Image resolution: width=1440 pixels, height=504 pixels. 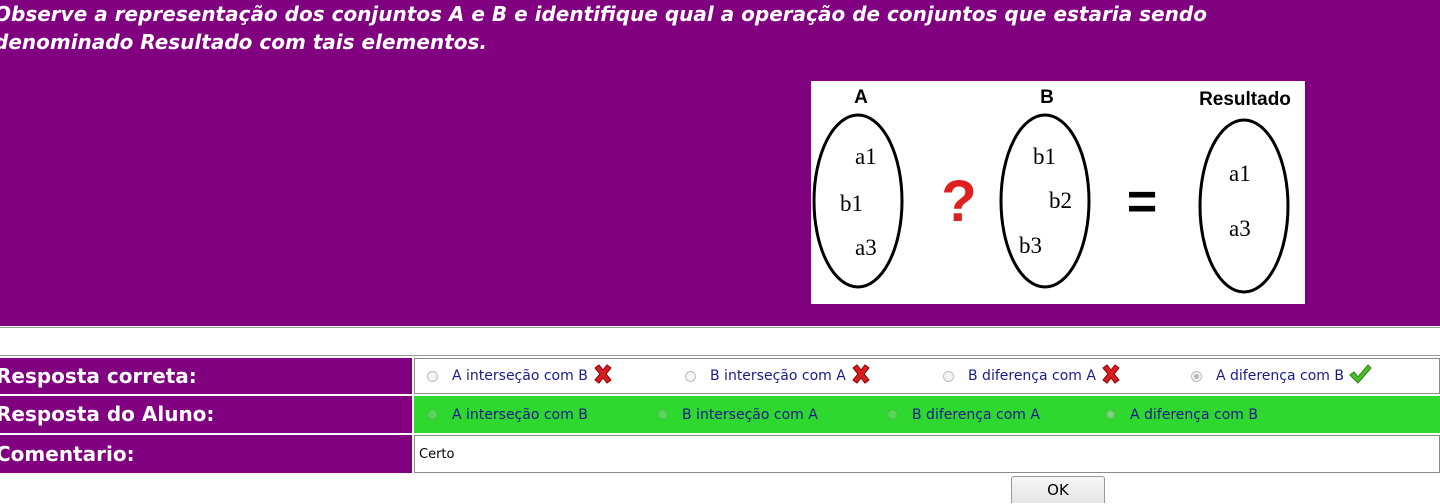 What do you see at coordinates (1240, 228) in the screenshot?
I see `result-element: a3` at bounding box center [1240, 228].